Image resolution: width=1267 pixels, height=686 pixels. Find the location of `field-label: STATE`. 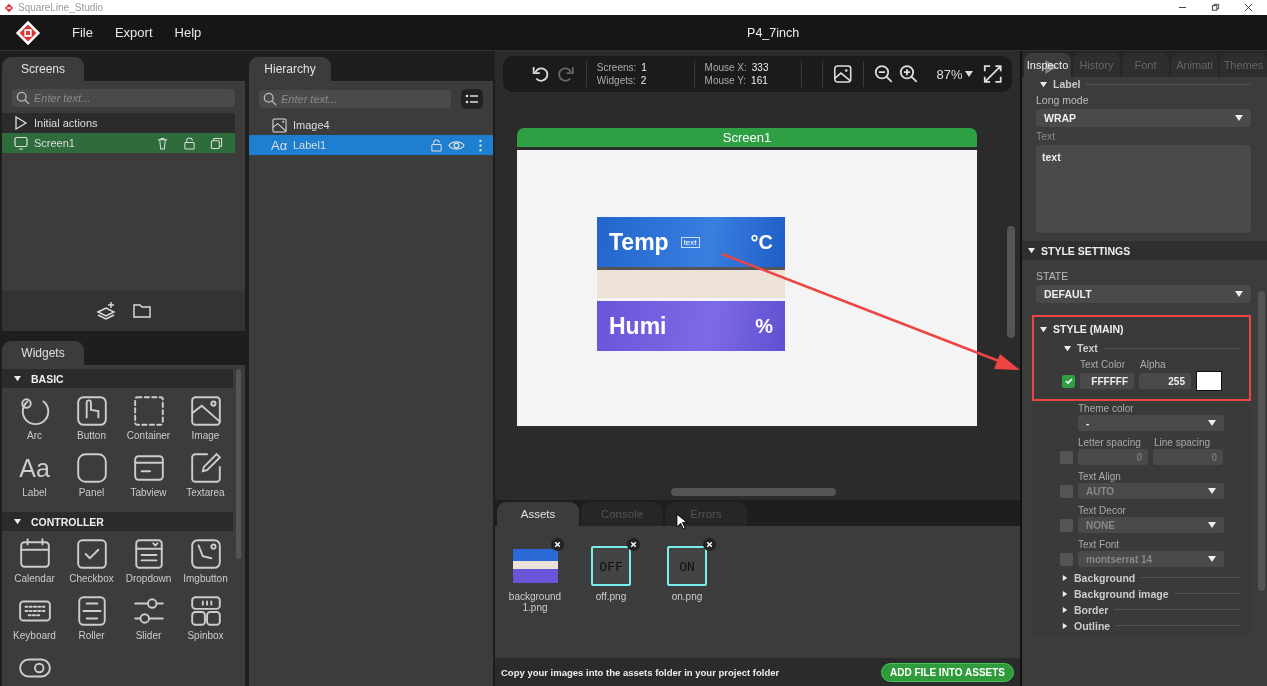

field-label: STATE is located at coordinates (1053, 276).